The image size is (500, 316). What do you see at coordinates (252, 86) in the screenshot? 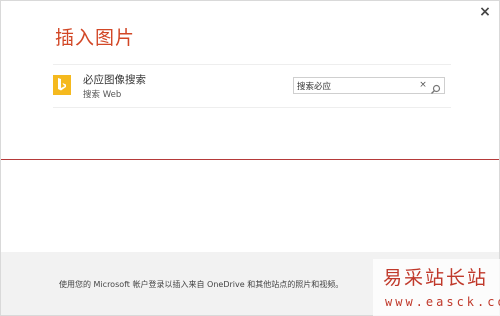
I see `bing-image-search-row: 必应图像搜索 搜索 Web ×` at bounding box center [252, 86].